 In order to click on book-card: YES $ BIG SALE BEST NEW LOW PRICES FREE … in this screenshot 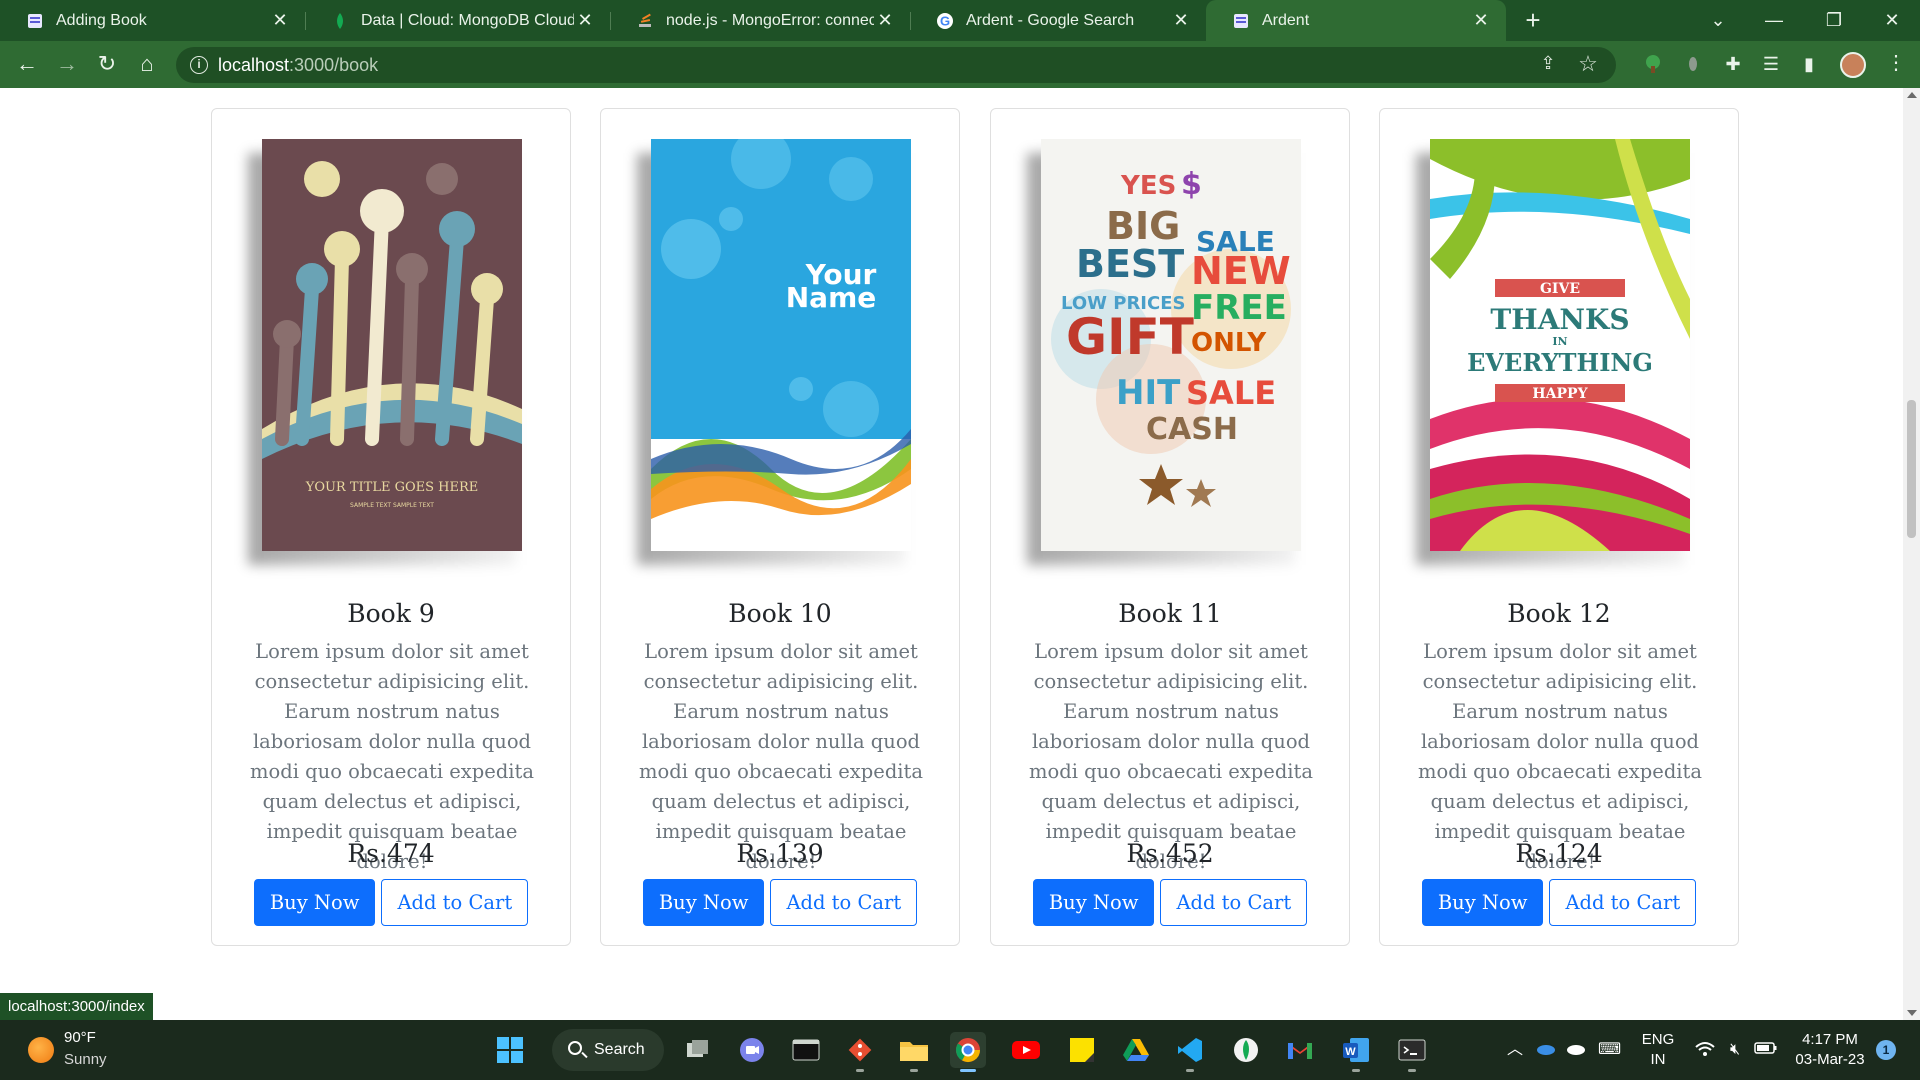, I will do `click(1170, 527)`.